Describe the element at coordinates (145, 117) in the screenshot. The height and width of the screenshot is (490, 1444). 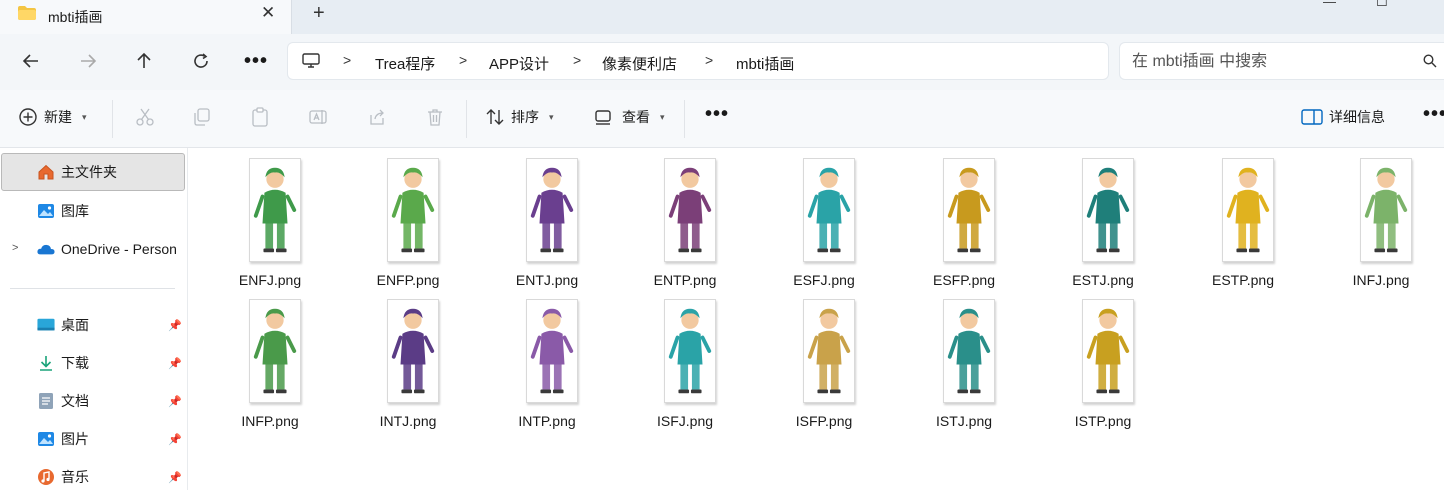
I see `cut-icon` at that location.